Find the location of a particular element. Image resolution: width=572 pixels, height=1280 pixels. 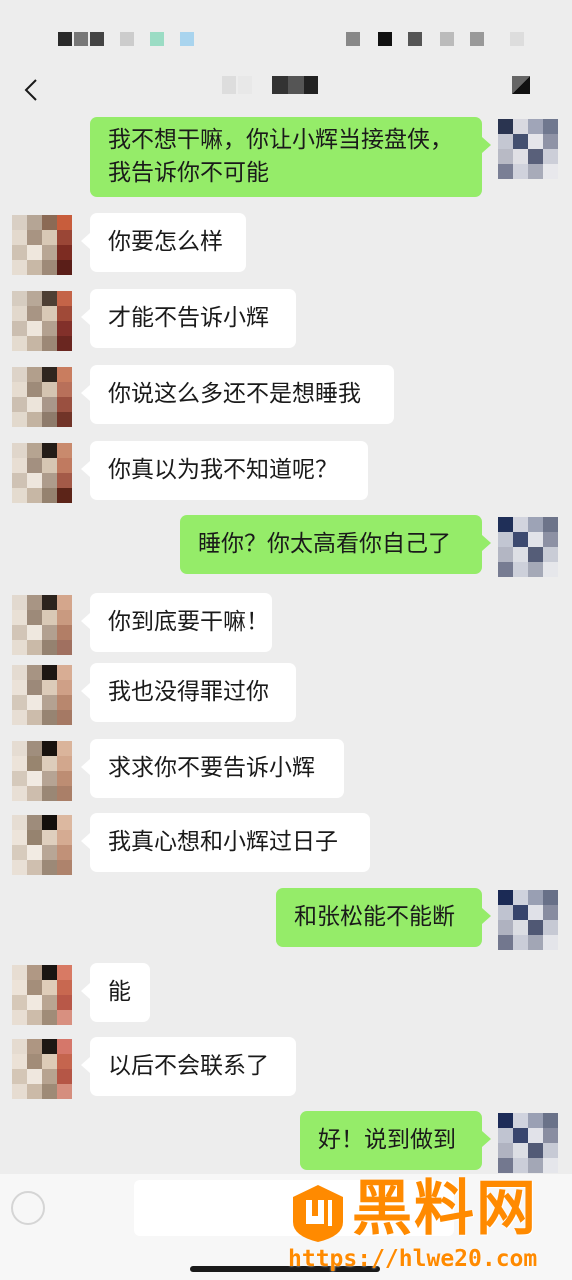

message-row-received: 能 is located at coordinates (286, 994).